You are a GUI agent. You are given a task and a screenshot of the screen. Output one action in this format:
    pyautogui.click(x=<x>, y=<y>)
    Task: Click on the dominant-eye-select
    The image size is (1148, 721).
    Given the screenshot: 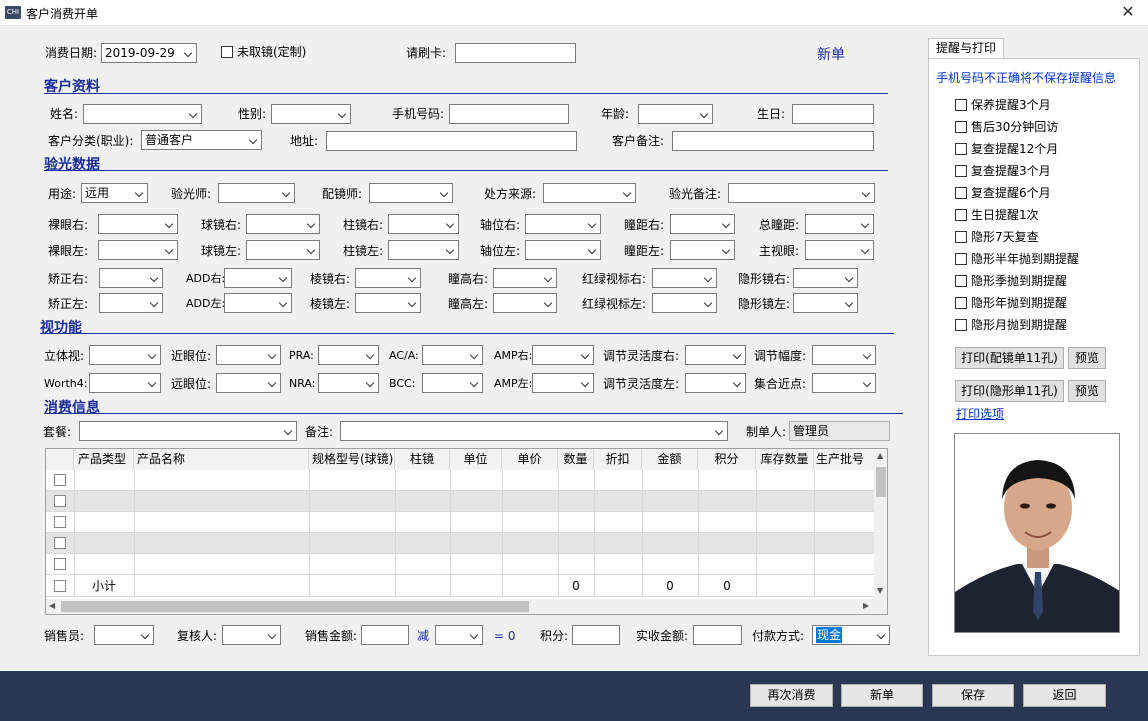 What is the action you would take?
    pyautogui.click(x=839, y=250)
    